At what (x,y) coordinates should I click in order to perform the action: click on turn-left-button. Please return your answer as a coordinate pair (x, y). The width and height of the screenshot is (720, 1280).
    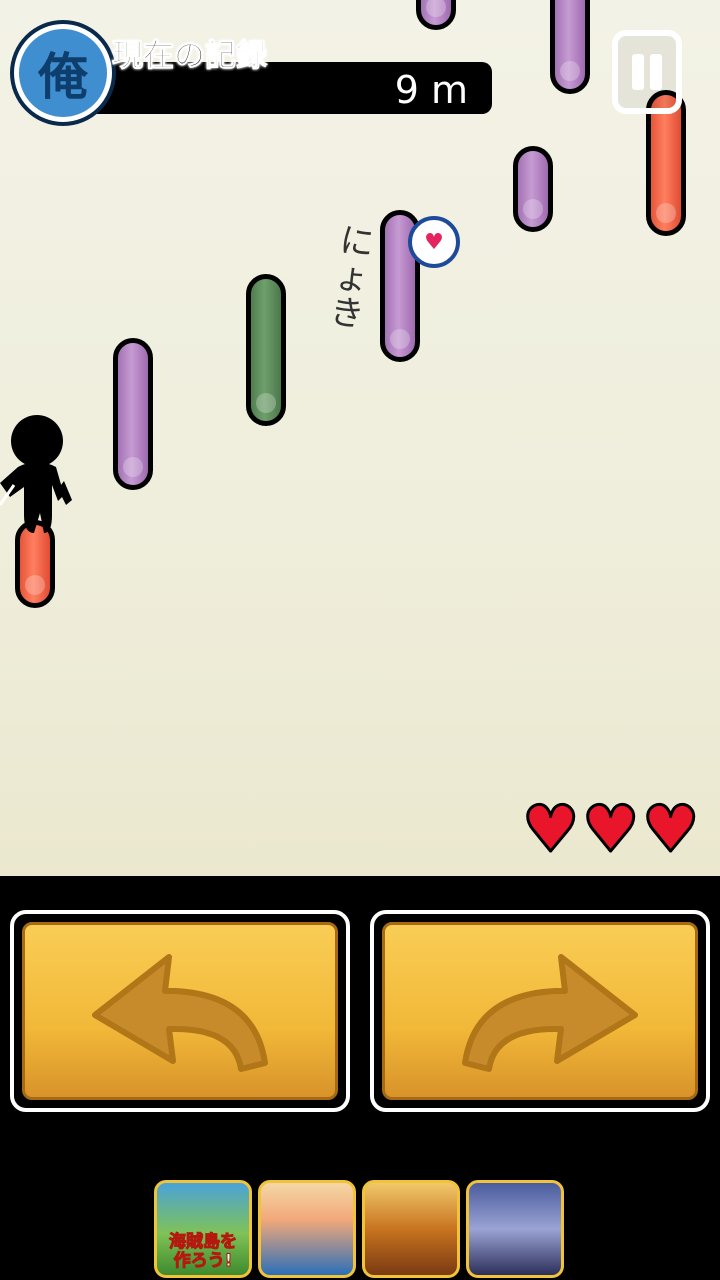
    Looking at the image, I should click on (180, 1011).